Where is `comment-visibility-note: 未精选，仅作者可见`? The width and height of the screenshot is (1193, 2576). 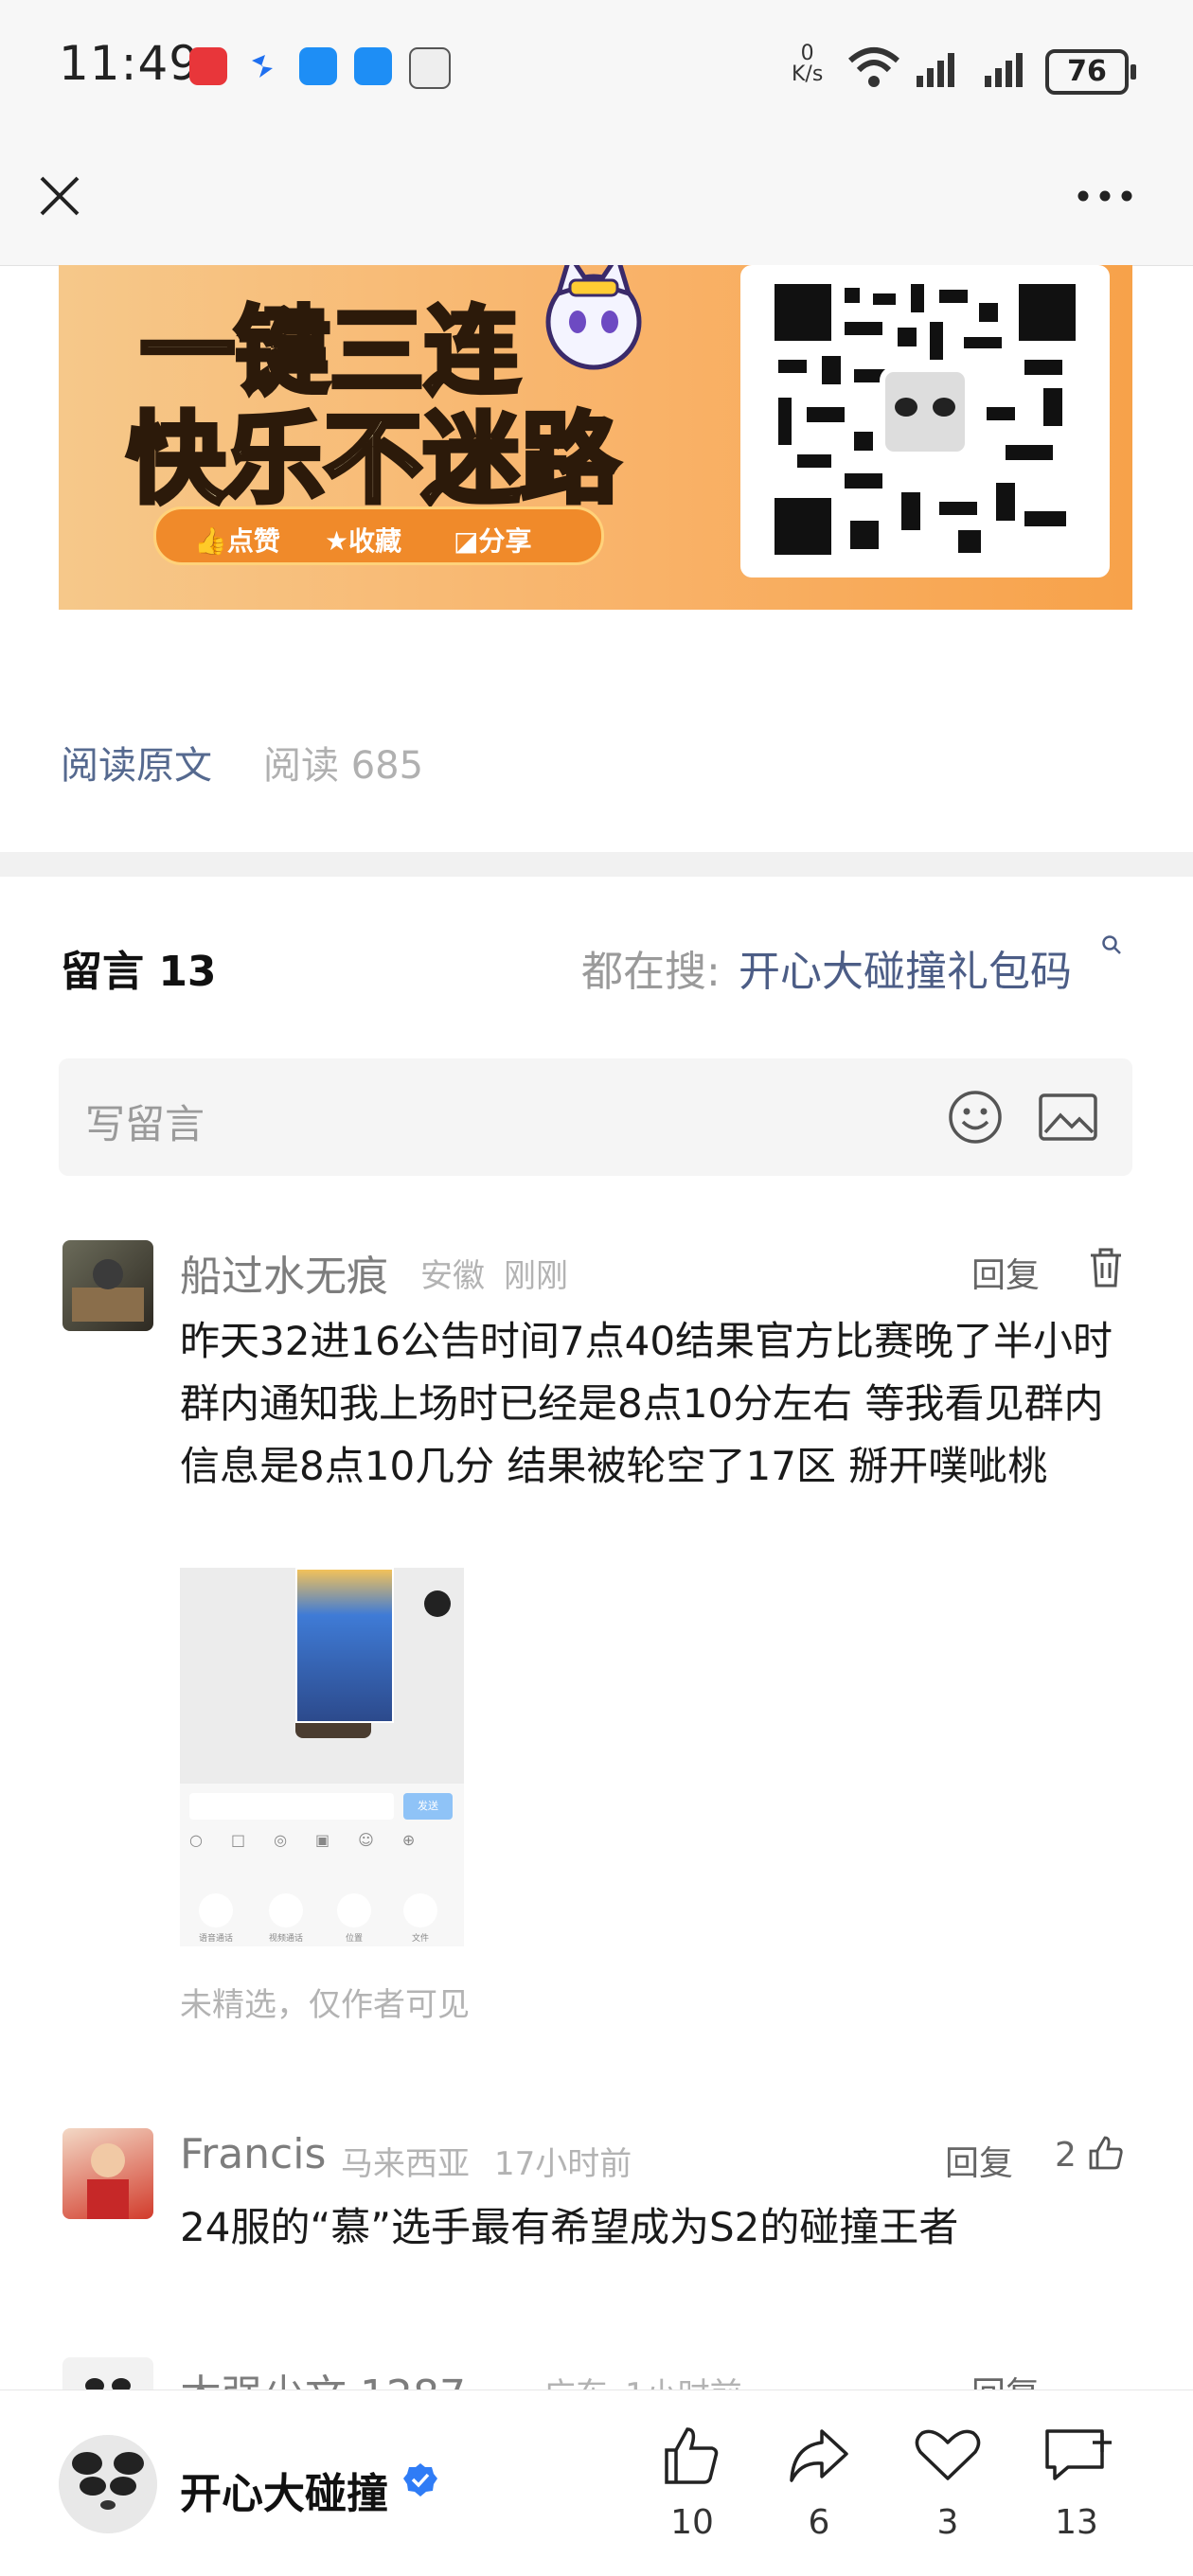
comment-visibility-note: 未精选，仅作者可见 is located at coordinates (325, 2005).